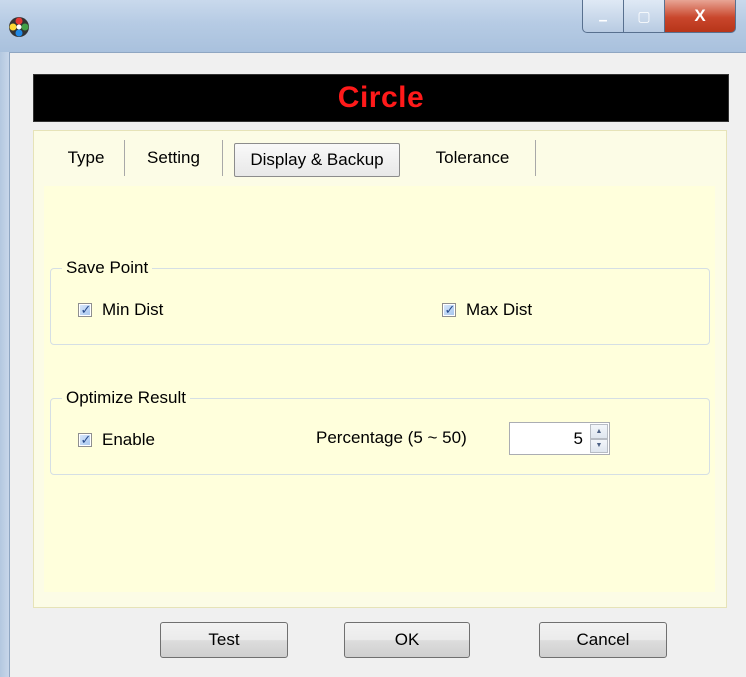  I want to click on maximize-icon: ▢, so click(644, 15).